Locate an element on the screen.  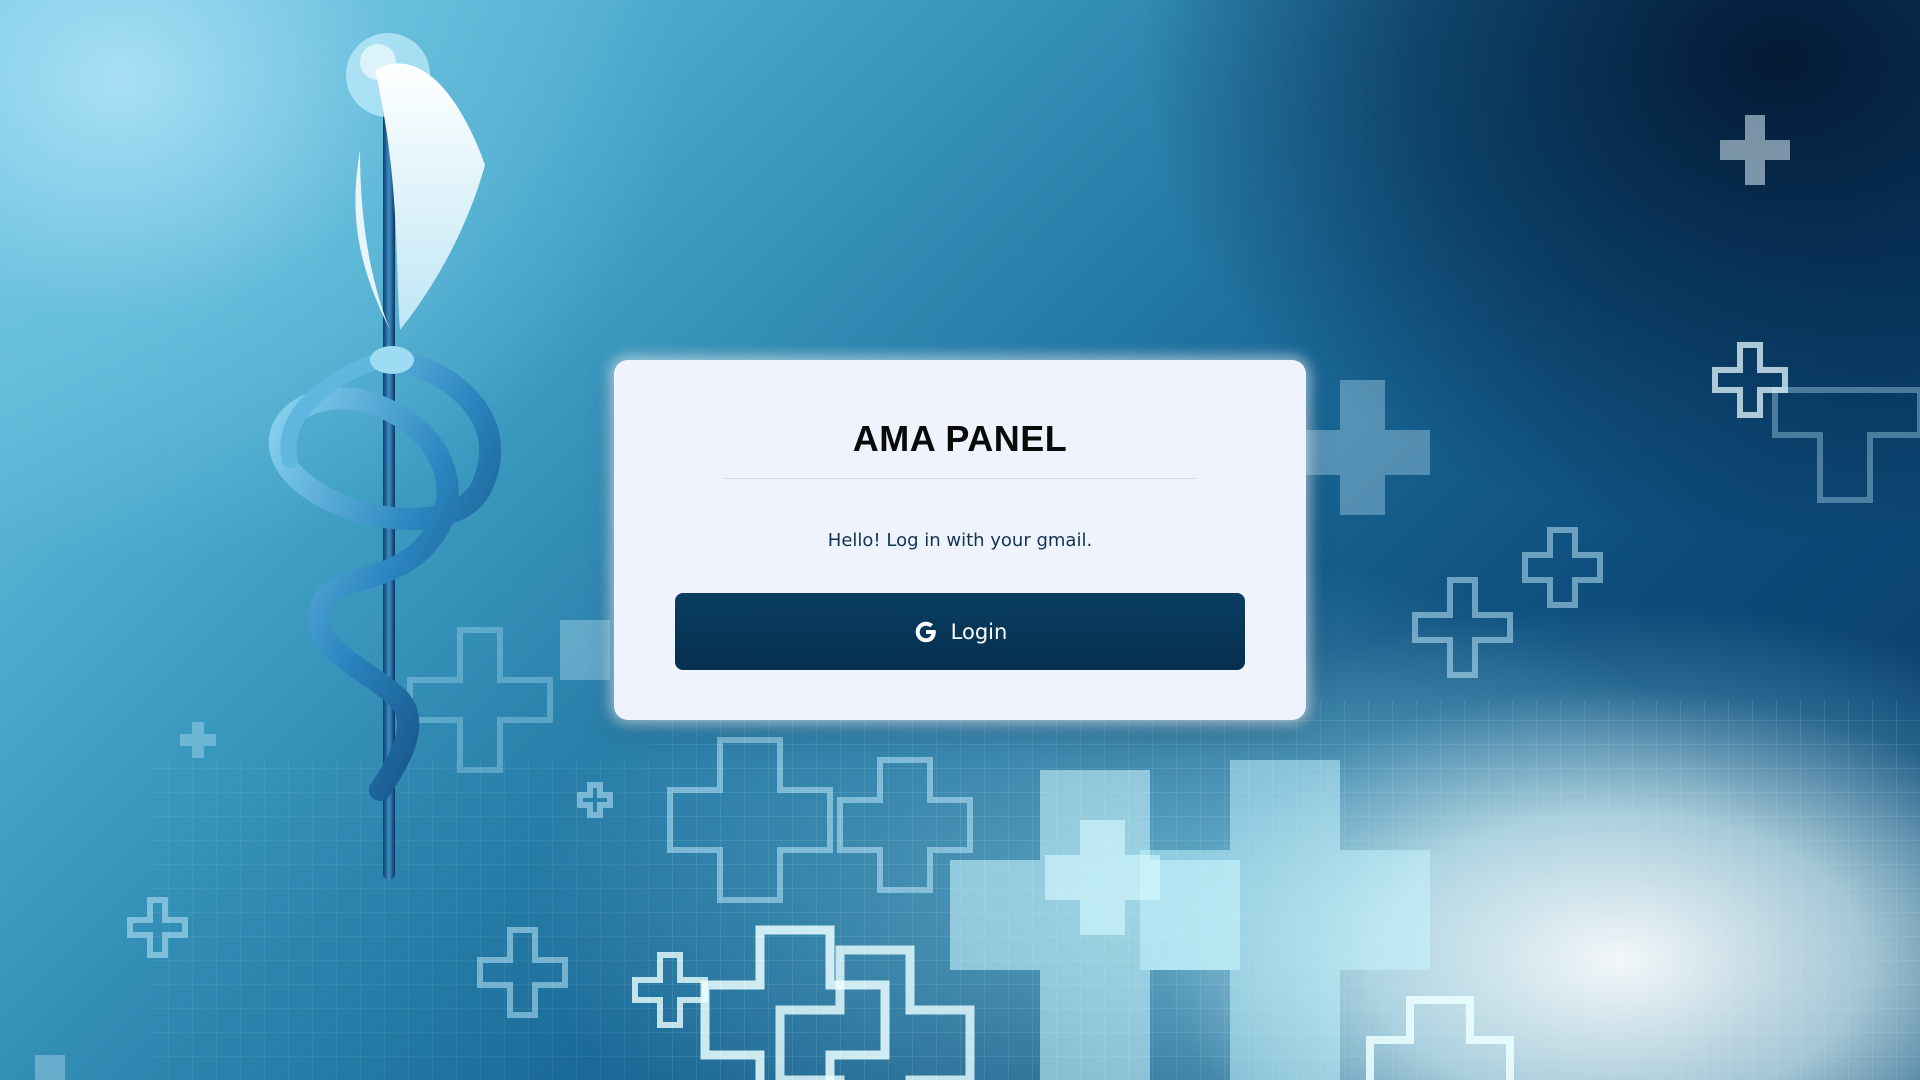
google-icon is located at coordinates (926, 632).